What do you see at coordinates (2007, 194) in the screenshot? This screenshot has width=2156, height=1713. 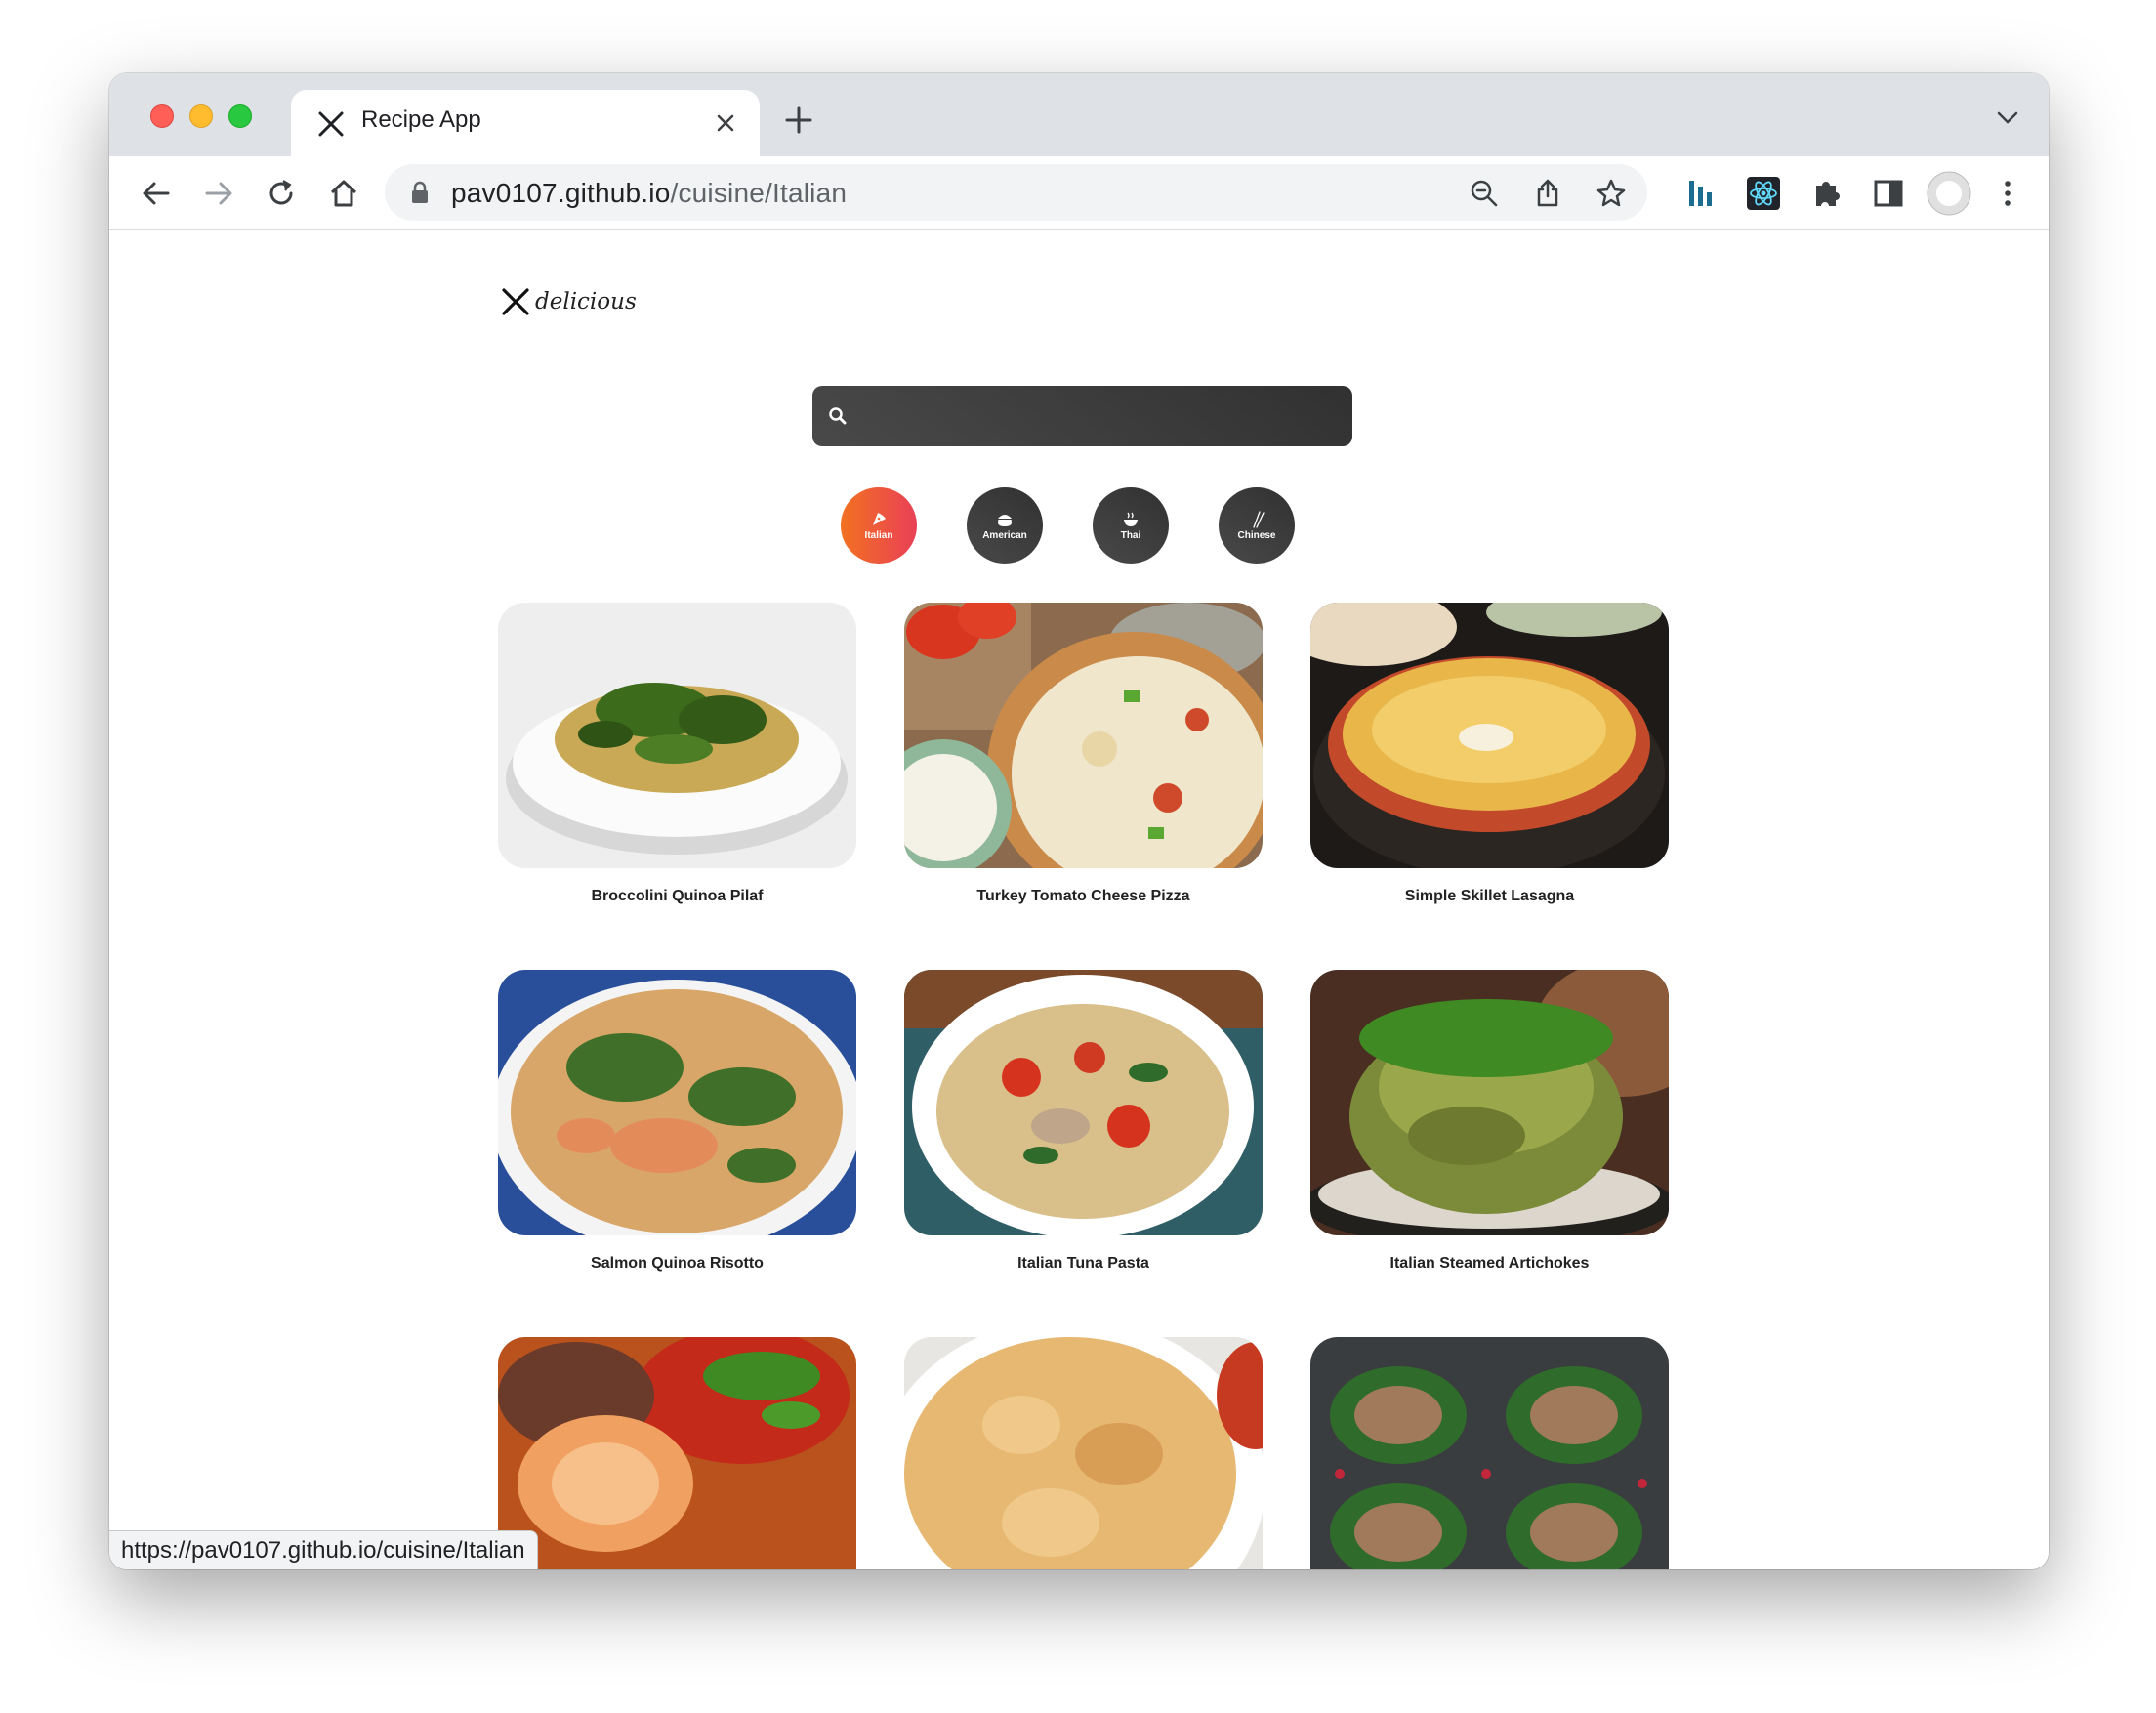 I see `more-menu-icon` at bounding box center [2007, 194].